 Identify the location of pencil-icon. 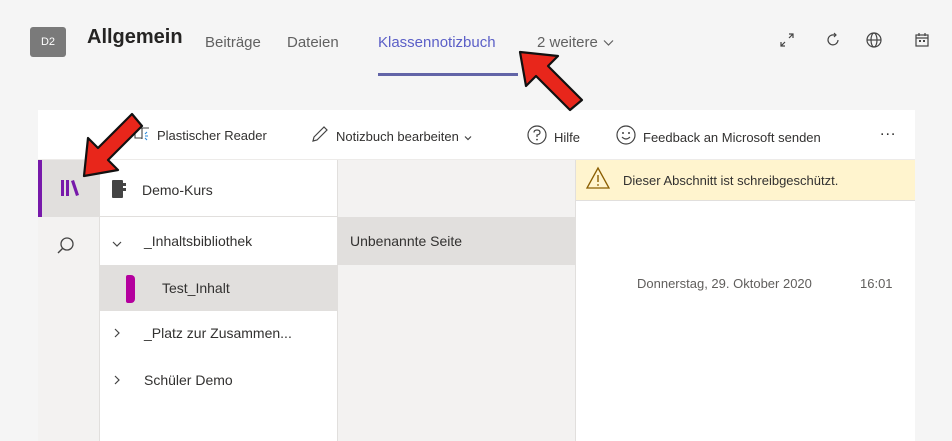
(320, 136).